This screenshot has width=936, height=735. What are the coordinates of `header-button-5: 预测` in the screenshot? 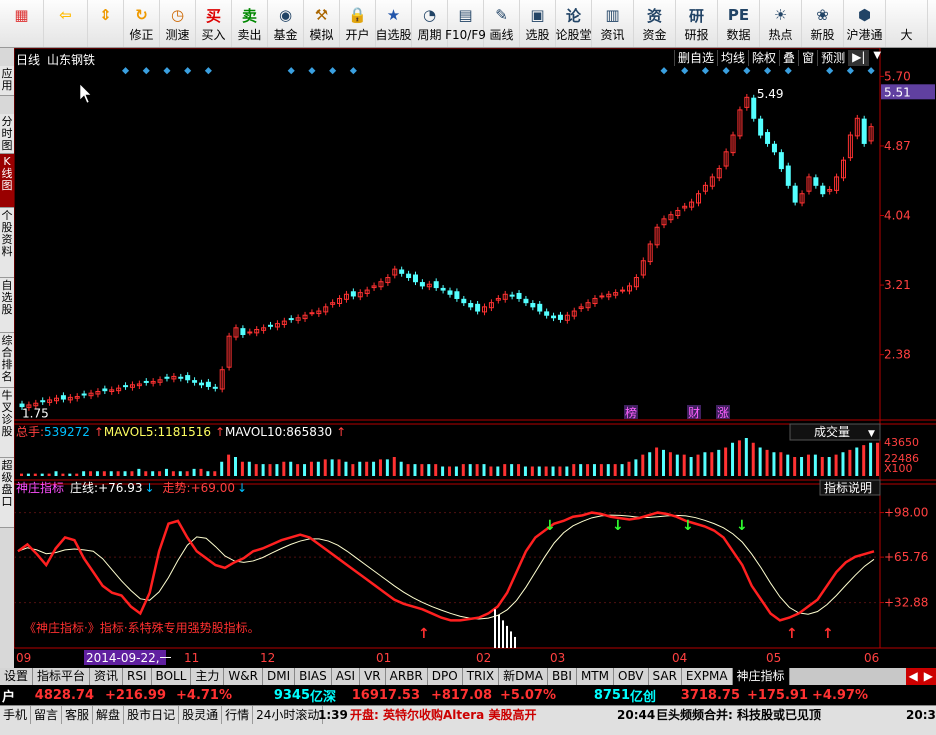 It's located at (832, 58).